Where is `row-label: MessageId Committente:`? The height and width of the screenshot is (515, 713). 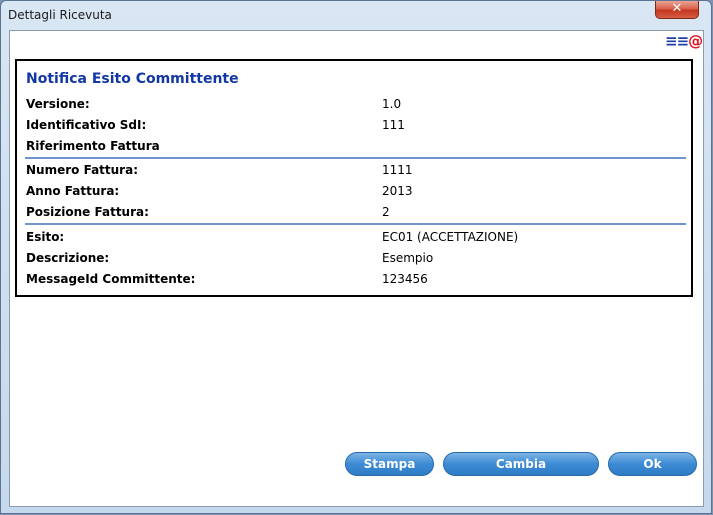
row-label: MessageId Committente: is located at coordinates (111, 279).